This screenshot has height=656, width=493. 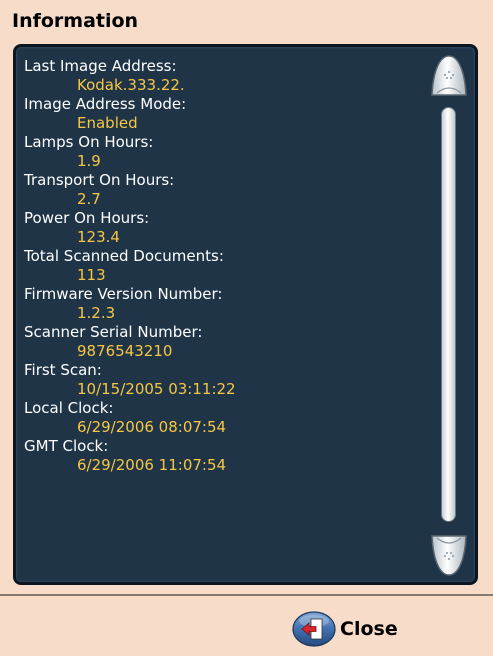 I want to click on info-item-lamps-on-hours: Lamps On Hours: 1.9, so click(x=130, y=152).